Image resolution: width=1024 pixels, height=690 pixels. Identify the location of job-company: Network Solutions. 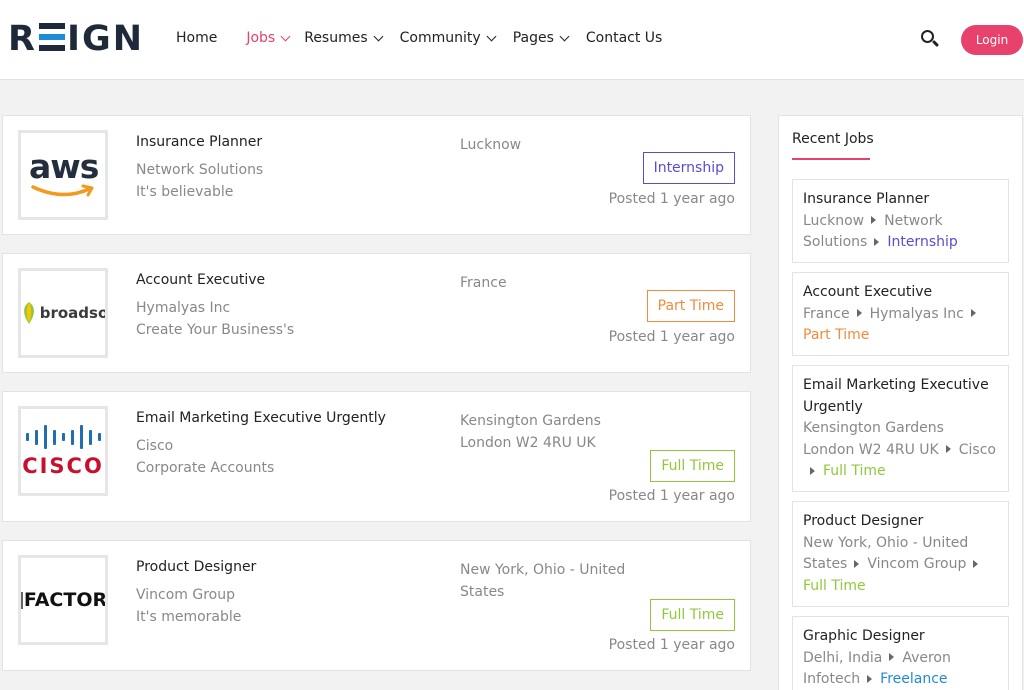
(200, 170).